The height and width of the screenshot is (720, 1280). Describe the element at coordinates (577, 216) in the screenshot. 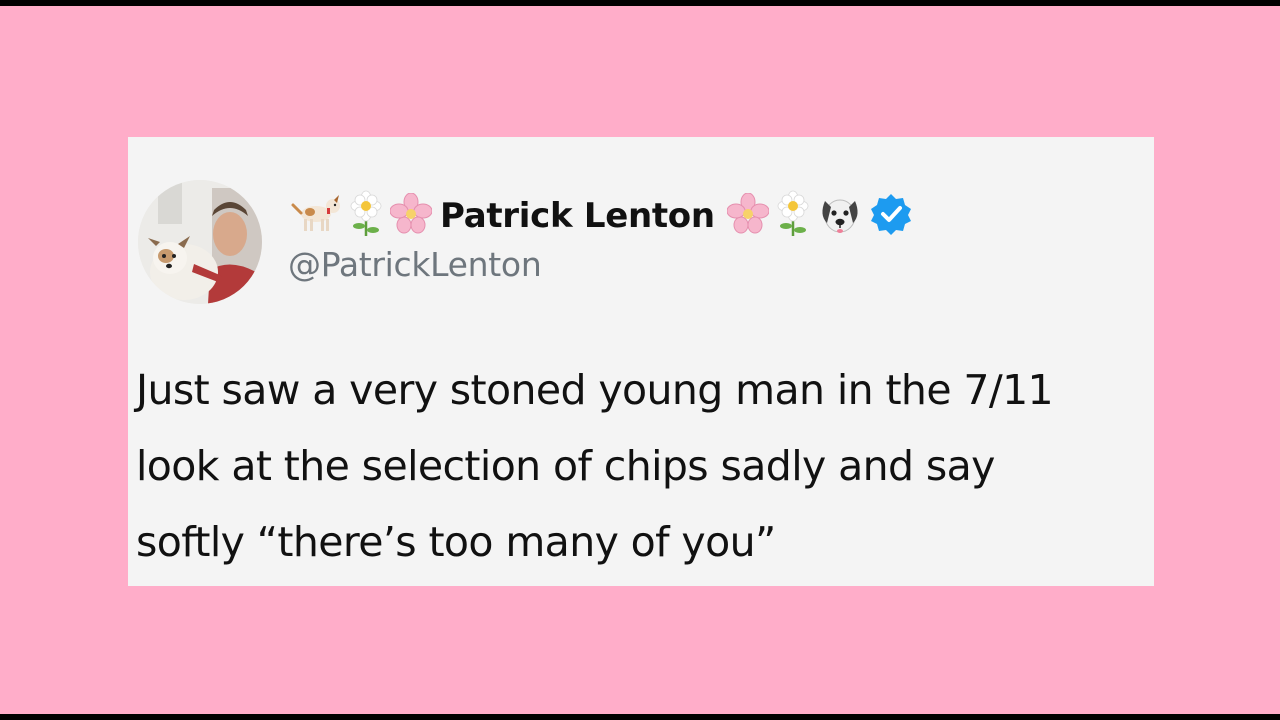

I see `display-name: Patrick Lenton` at that location.